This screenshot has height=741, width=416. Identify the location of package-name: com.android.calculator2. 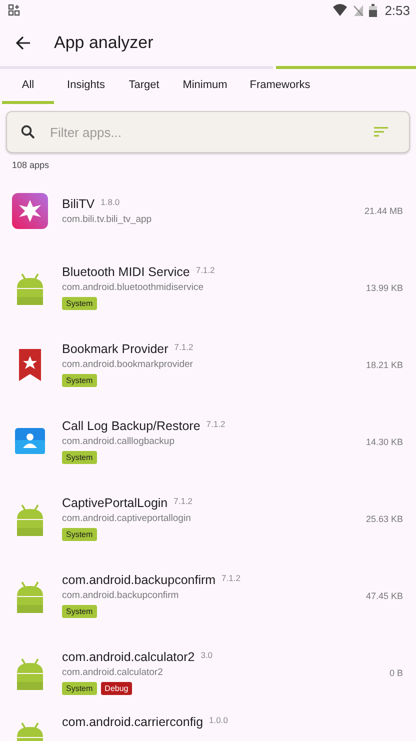
(113, 672).